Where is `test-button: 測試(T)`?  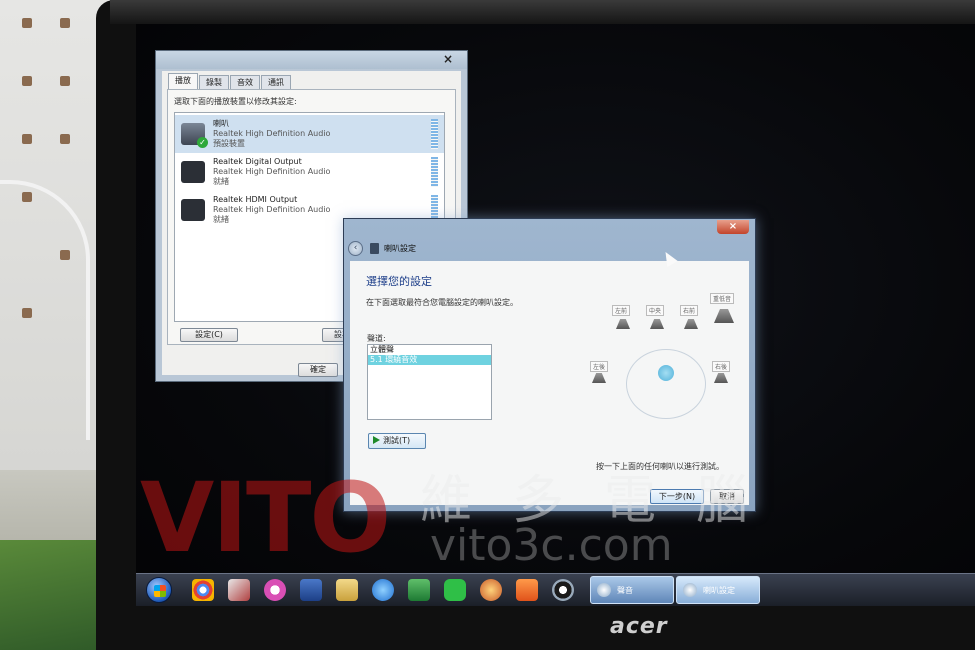 test-button: 測試(T) is located at coordinates (397, 441).